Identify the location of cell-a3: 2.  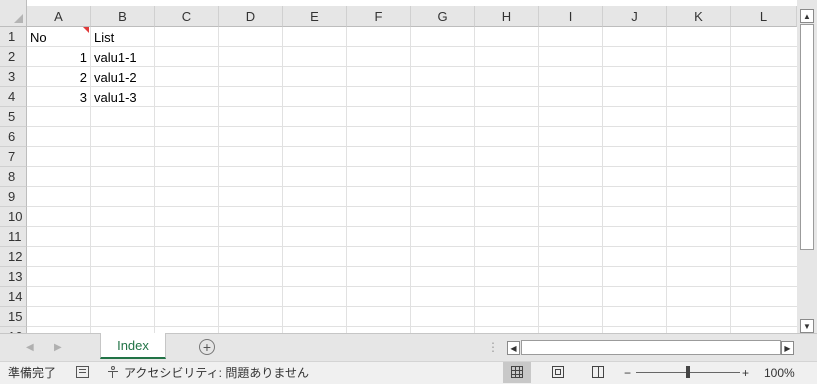
(58, 77).